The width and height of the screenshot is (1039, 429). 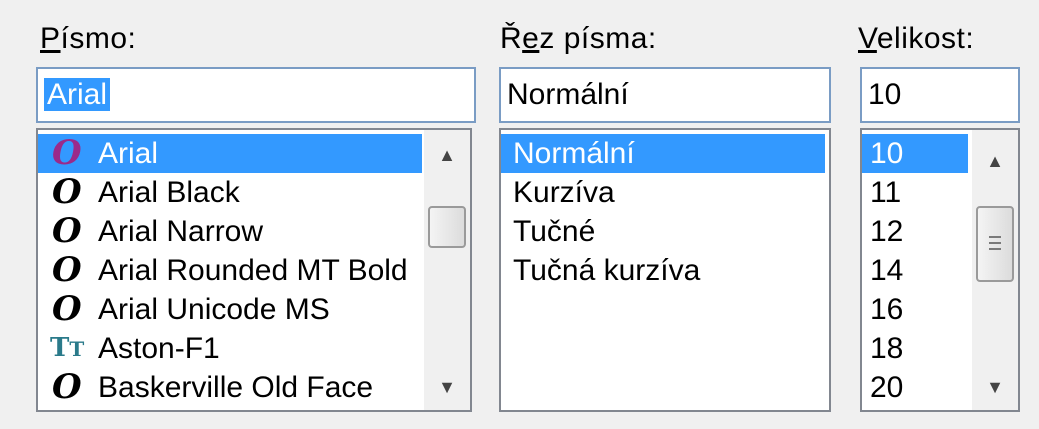 I want to click on font-size-list-item: 11, so click(x=915, y=192).